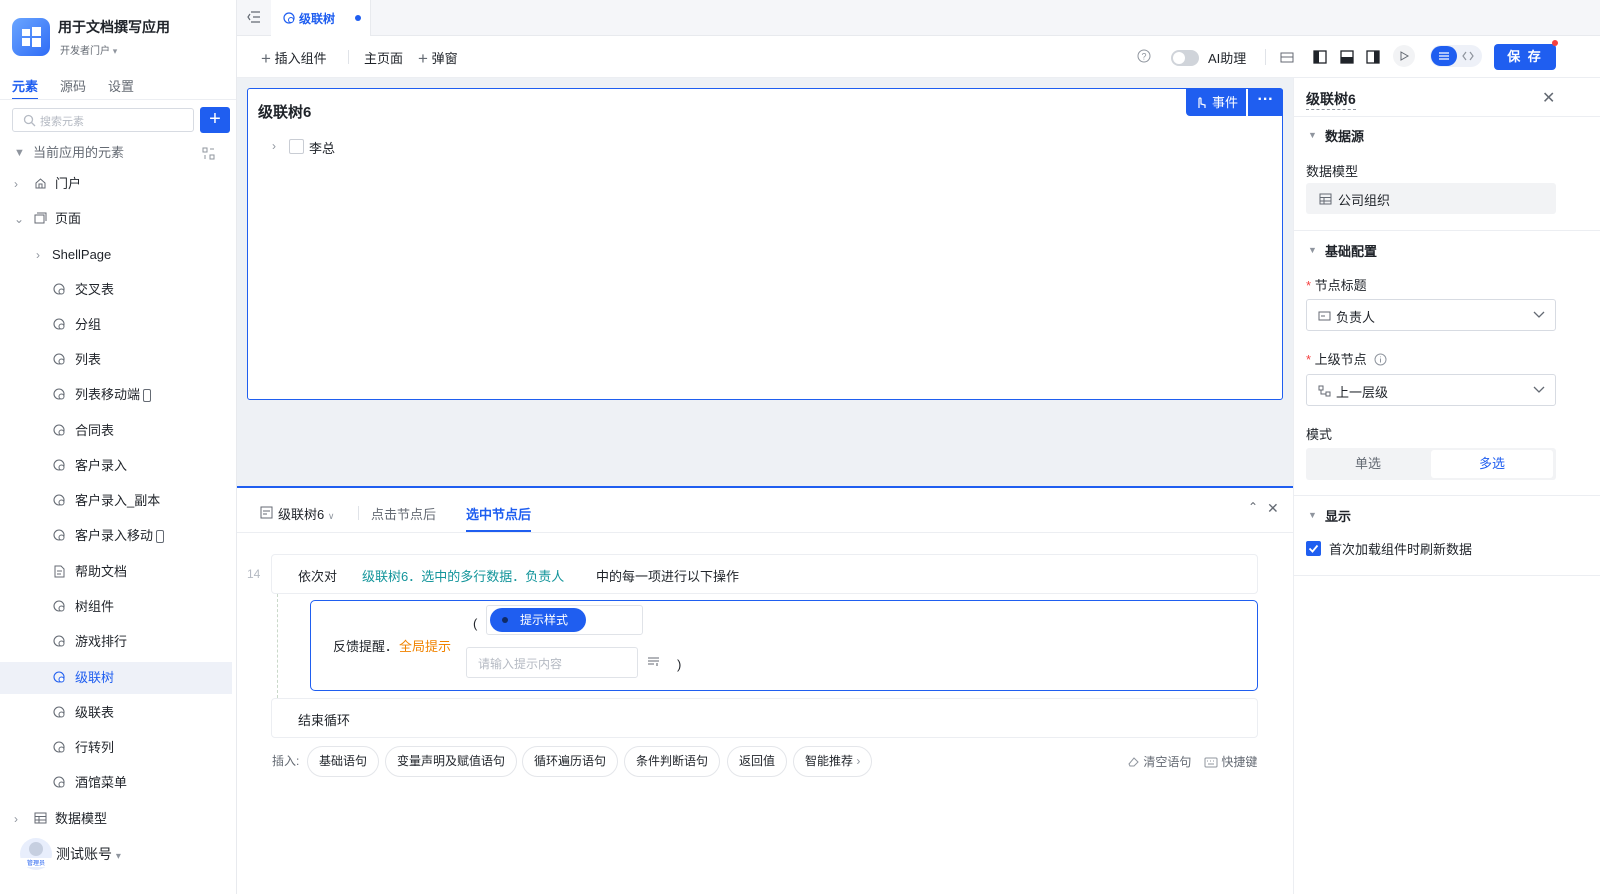  What do you see at coordinates (306, 513) in the screenshot?
I see `component-selector: 级联树6 ∨` at bounding box center [306, 513].